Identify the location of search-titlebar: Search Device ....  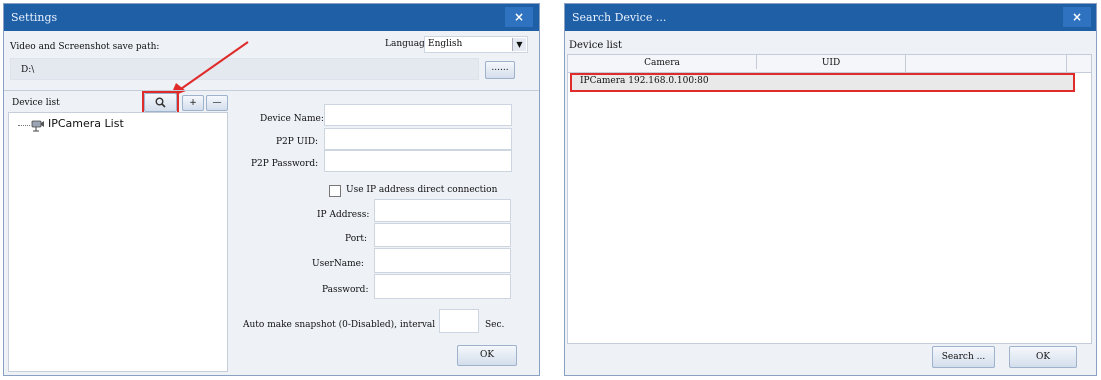
(830, 17).